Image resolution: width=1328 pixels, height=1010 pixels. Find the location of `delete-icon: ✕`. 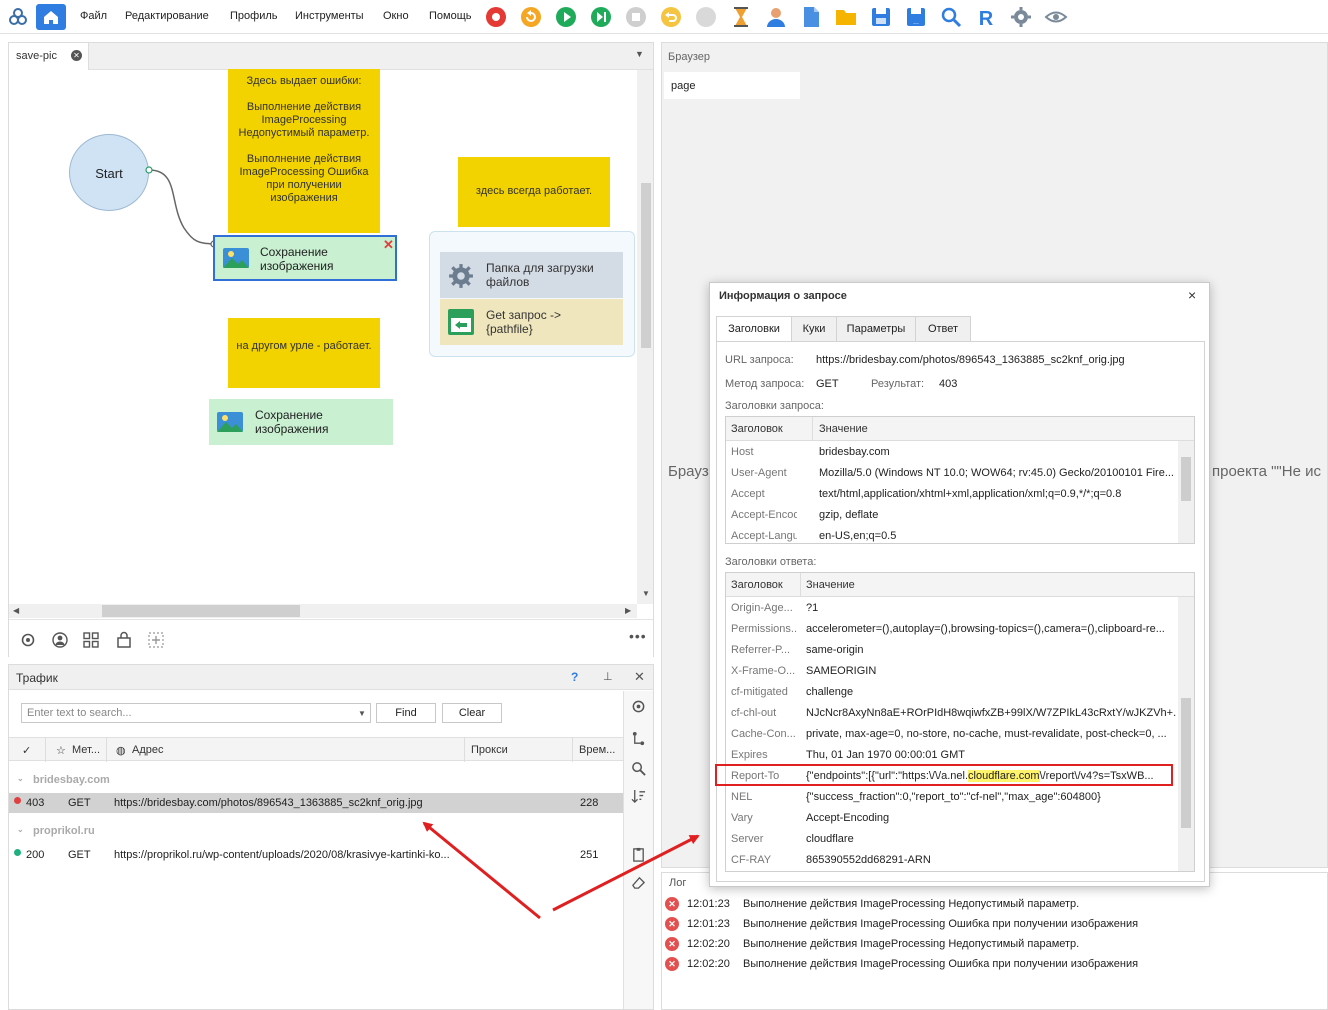

delete-icon: ✕ is located at coordinates (388, 245).